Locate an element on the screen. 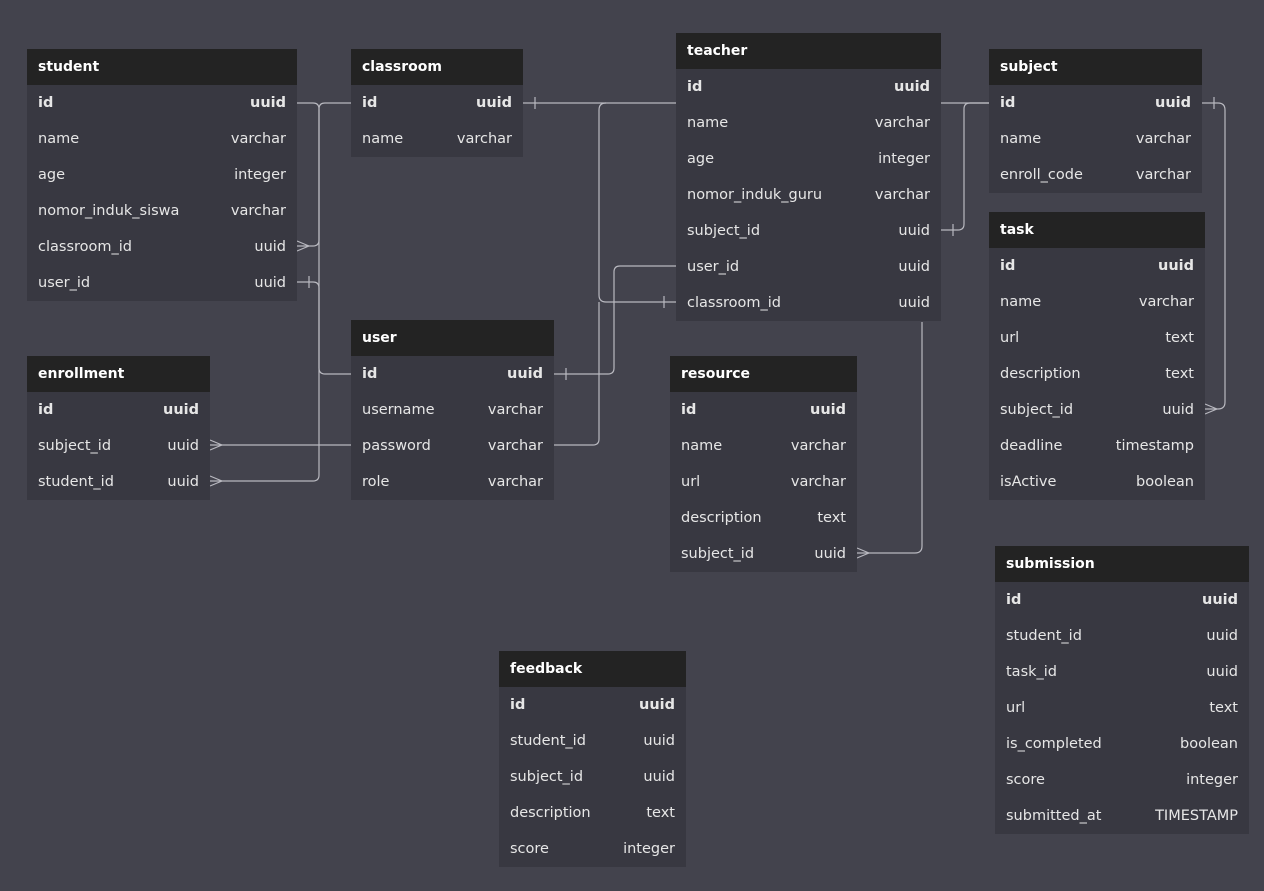 Image resolution: width=1264 pixels, height=891 pixels. table-header-feedback: feedback is located at coordinates (592, 669).